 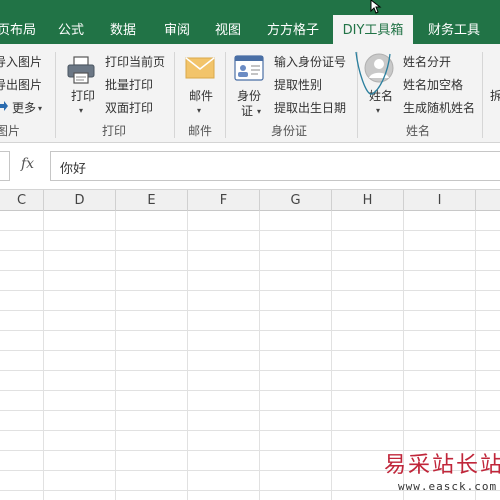 What do you see at coordinates (129, 85) in the screenshot?
I see `batch-print-button: 批量打印` at bounding box center [129, 85].